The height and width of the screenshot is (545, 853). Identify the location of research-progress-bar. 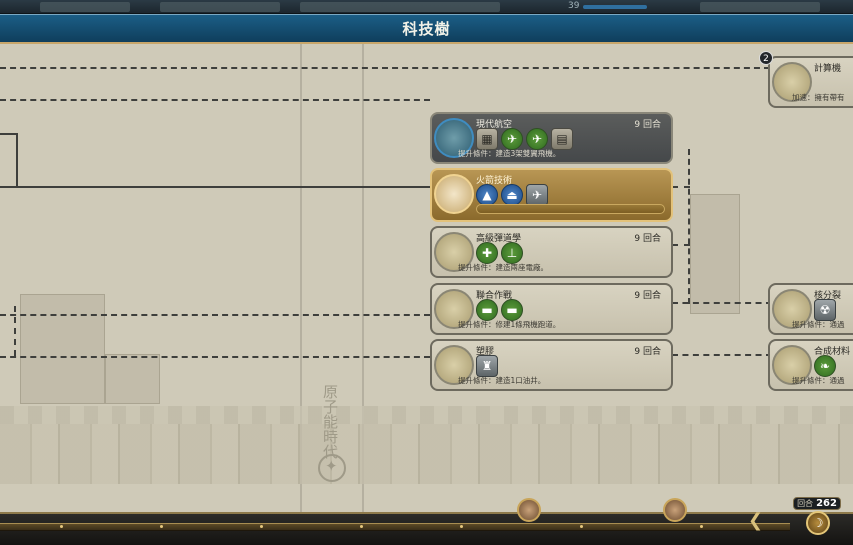
(570, 209).